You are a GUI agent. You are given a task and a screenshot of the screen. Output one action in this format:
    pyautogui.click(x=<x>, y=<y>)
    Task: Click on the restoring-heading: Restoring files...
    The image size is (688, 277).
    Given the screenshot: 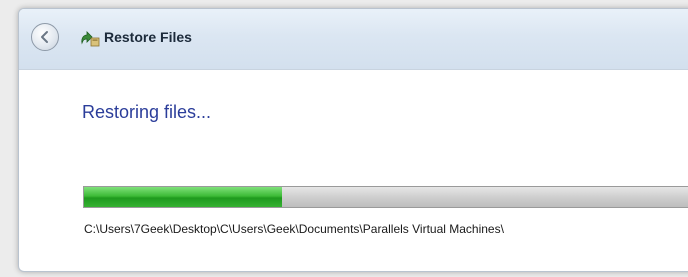 What is the action you would take?
    pyautogui.click(x=147, y=112)
    